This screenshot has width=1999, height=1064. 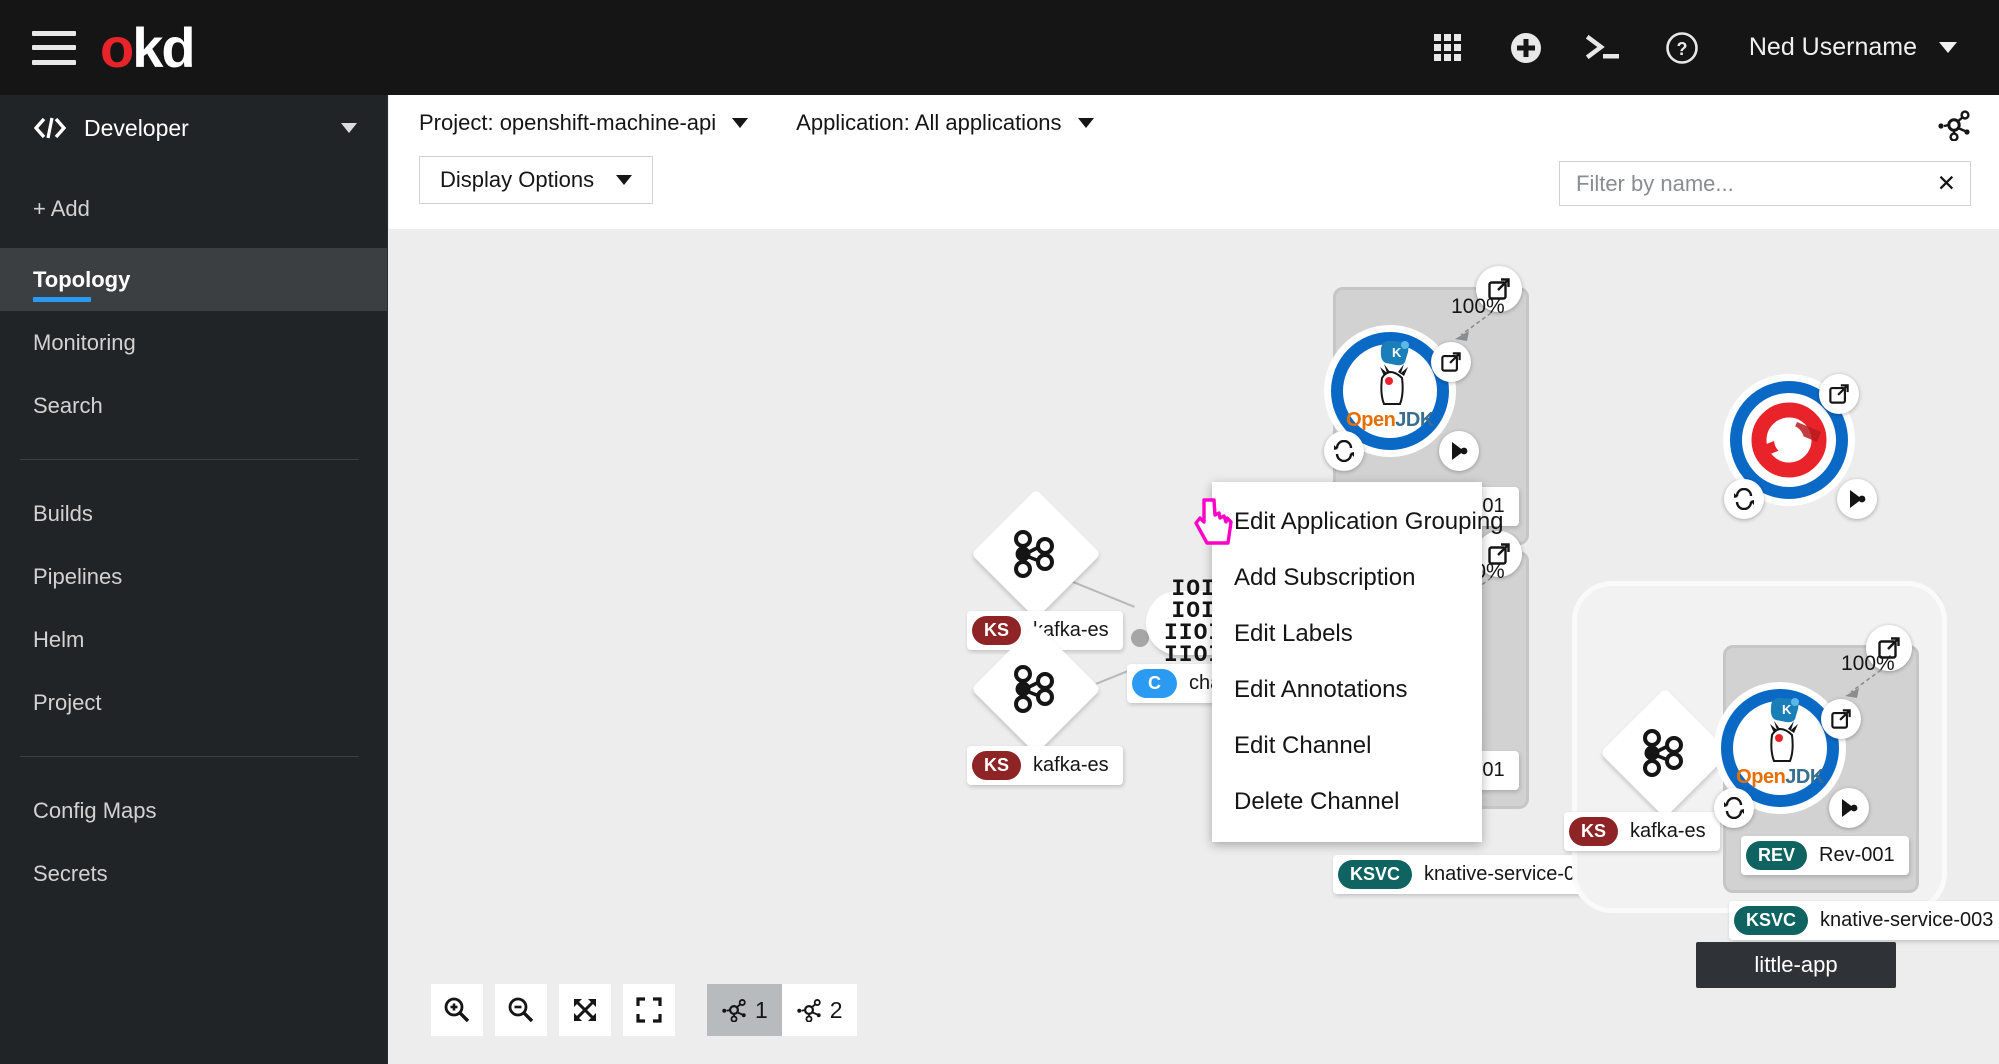 What do you see at coordinates (649, 1010) in the screenshot?
I see `reset-view-button` at bounding box center [649, 1010].